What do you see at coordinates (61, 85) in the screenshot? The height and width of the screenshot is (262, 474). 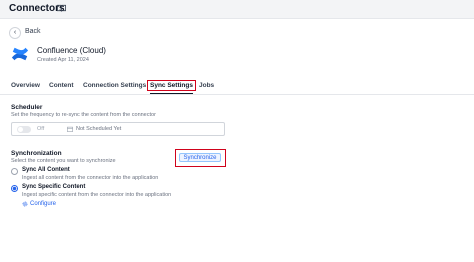 I see `tab-content: Content` at bounding box center [61, 85].